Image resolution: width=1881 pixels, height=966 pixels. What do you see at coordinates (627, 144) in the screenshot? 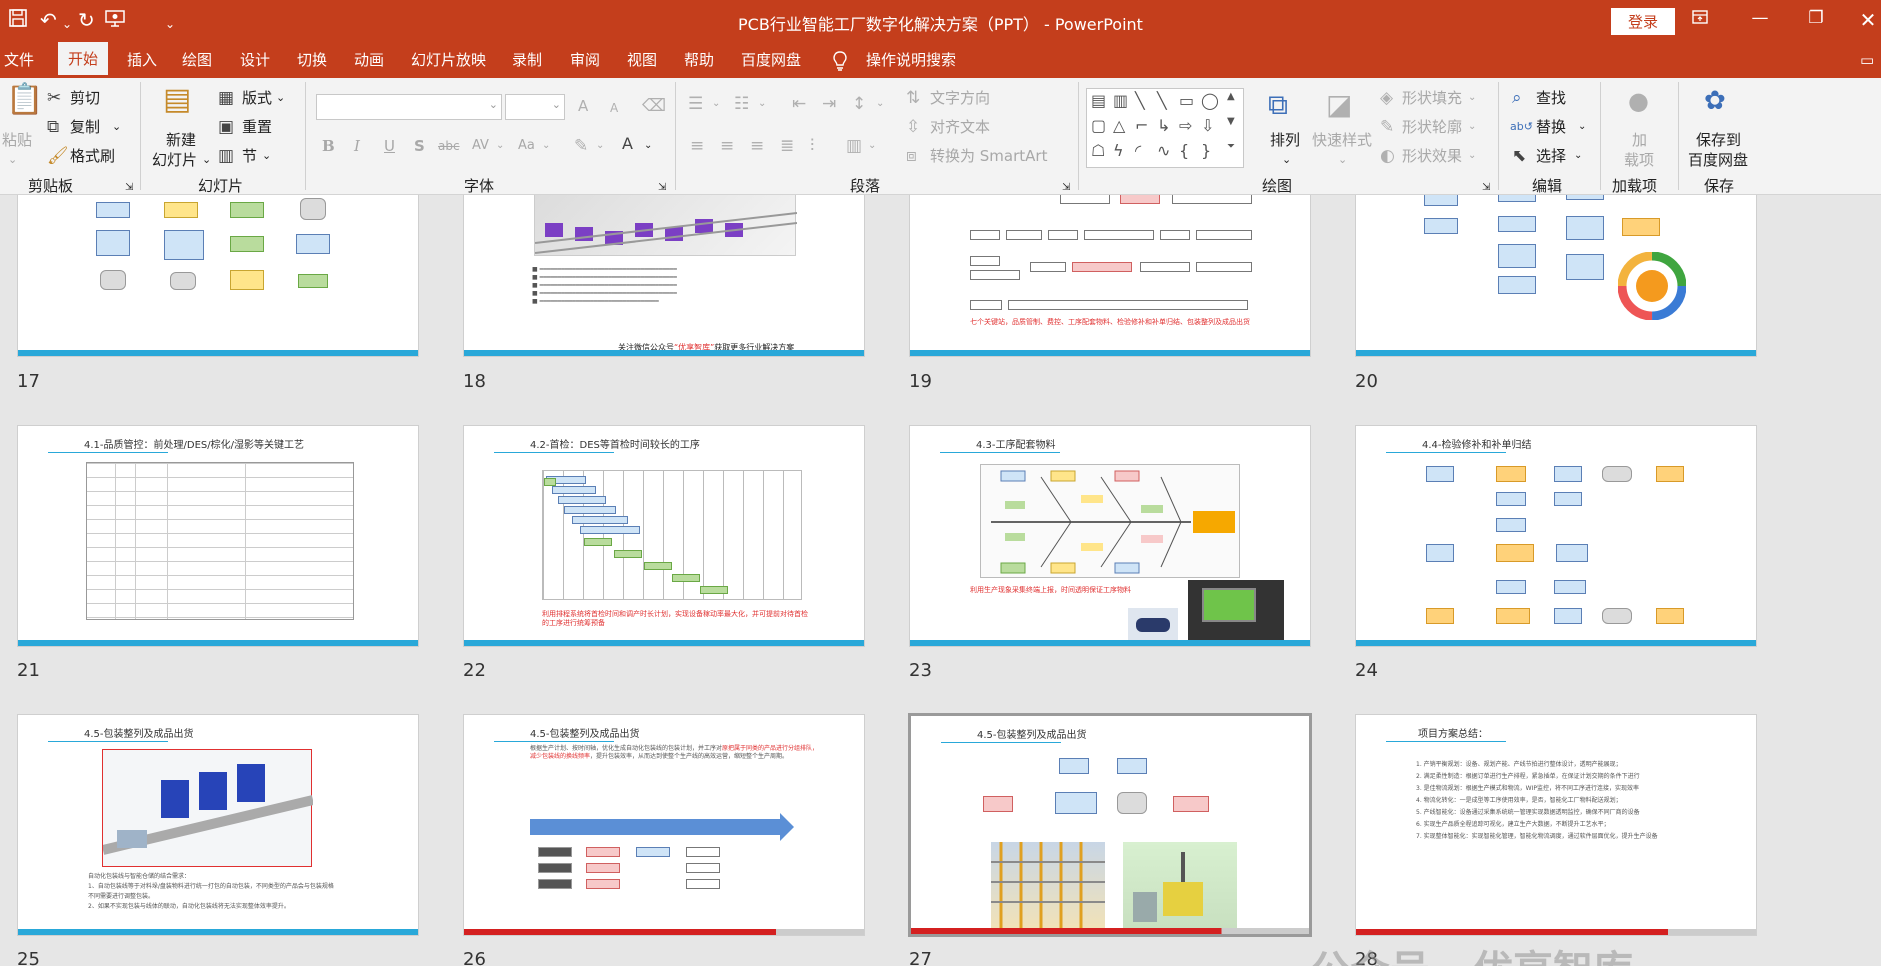
I see `font-color-icon: A` at bounding box center [627, 144].